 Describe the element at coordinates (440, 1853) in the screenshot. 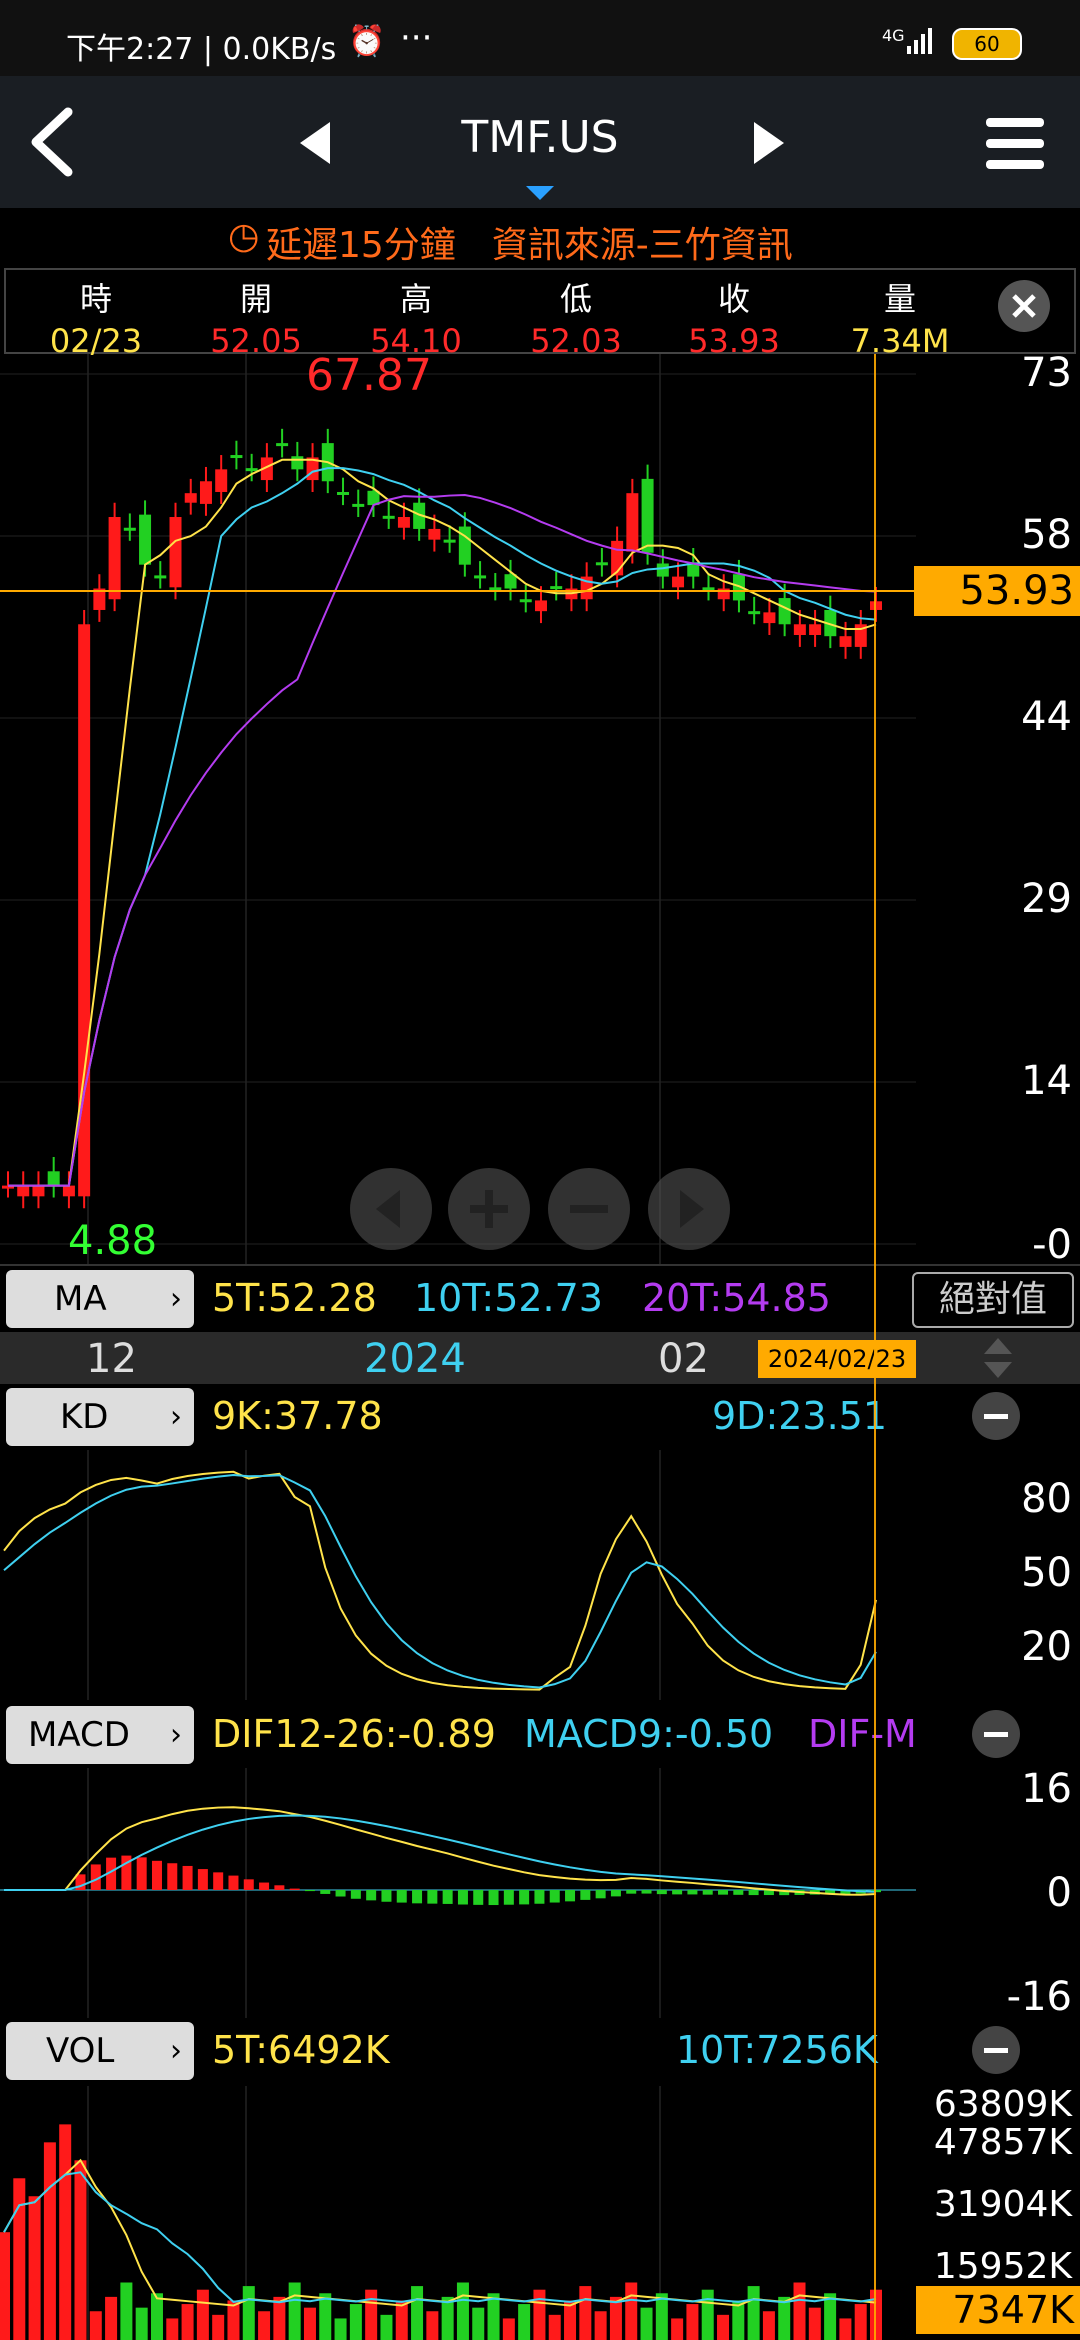

I see `signal-line` at that location.